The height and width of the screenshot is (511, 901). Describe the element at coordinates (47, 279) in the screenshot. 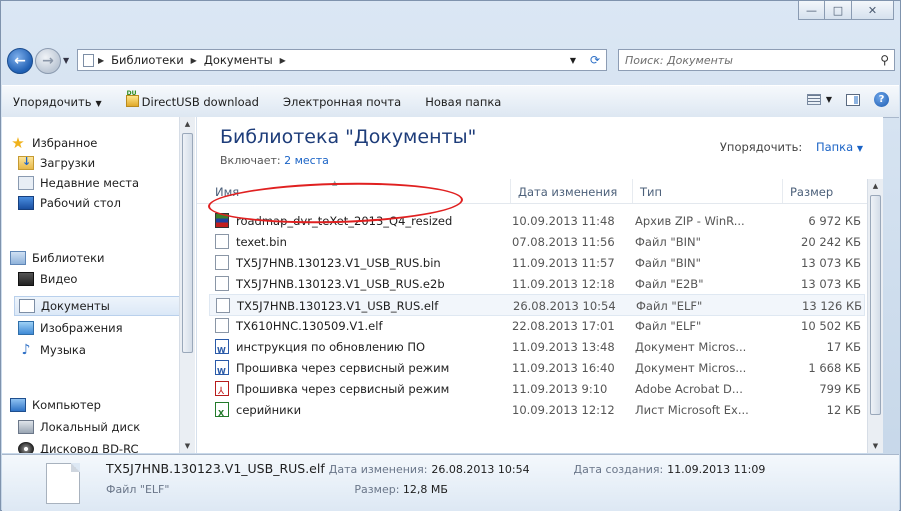

I see `nav-video: Видео` at that location.